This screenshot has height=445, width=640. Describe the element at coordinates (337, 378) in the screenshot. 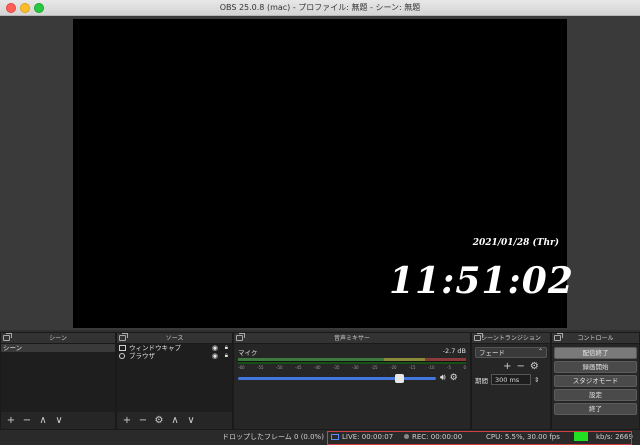

I see `volume-slider` at that location.